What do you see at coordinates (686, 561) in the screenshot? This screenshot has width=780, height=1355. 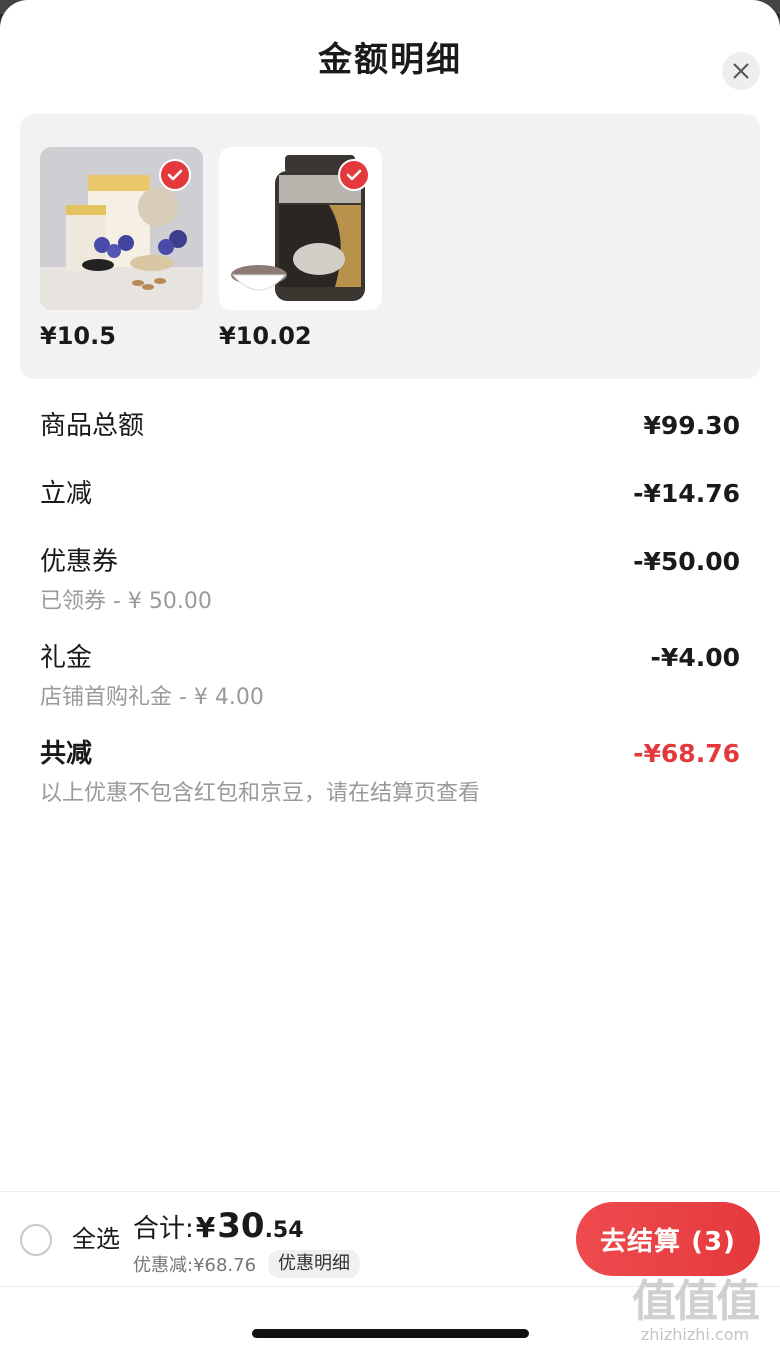 I see `coupon-amount: -¥50.00` at bounding box center [686, 561].